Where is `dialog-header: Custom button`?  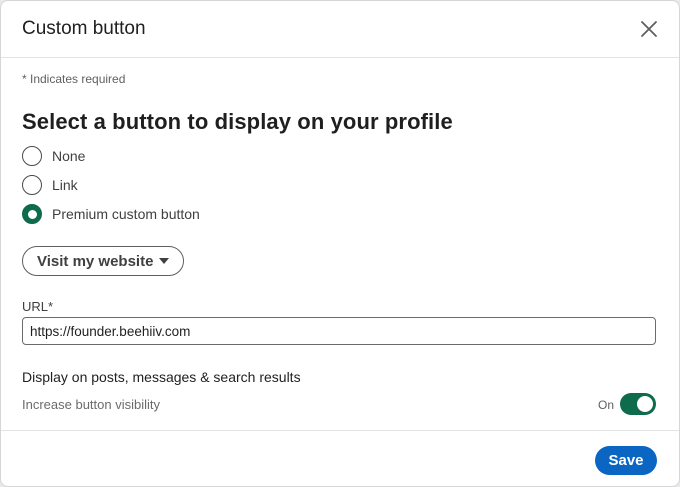 dialog-header: Custom button is located at coordinates (340, 29).